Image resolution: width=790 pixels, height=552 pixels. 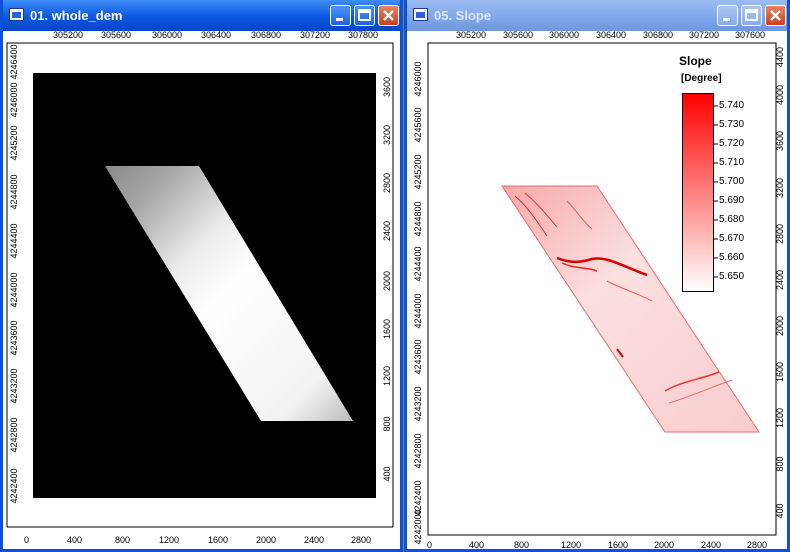 I want to click on top-tick-label: 307600, so click(x=750, y=35).